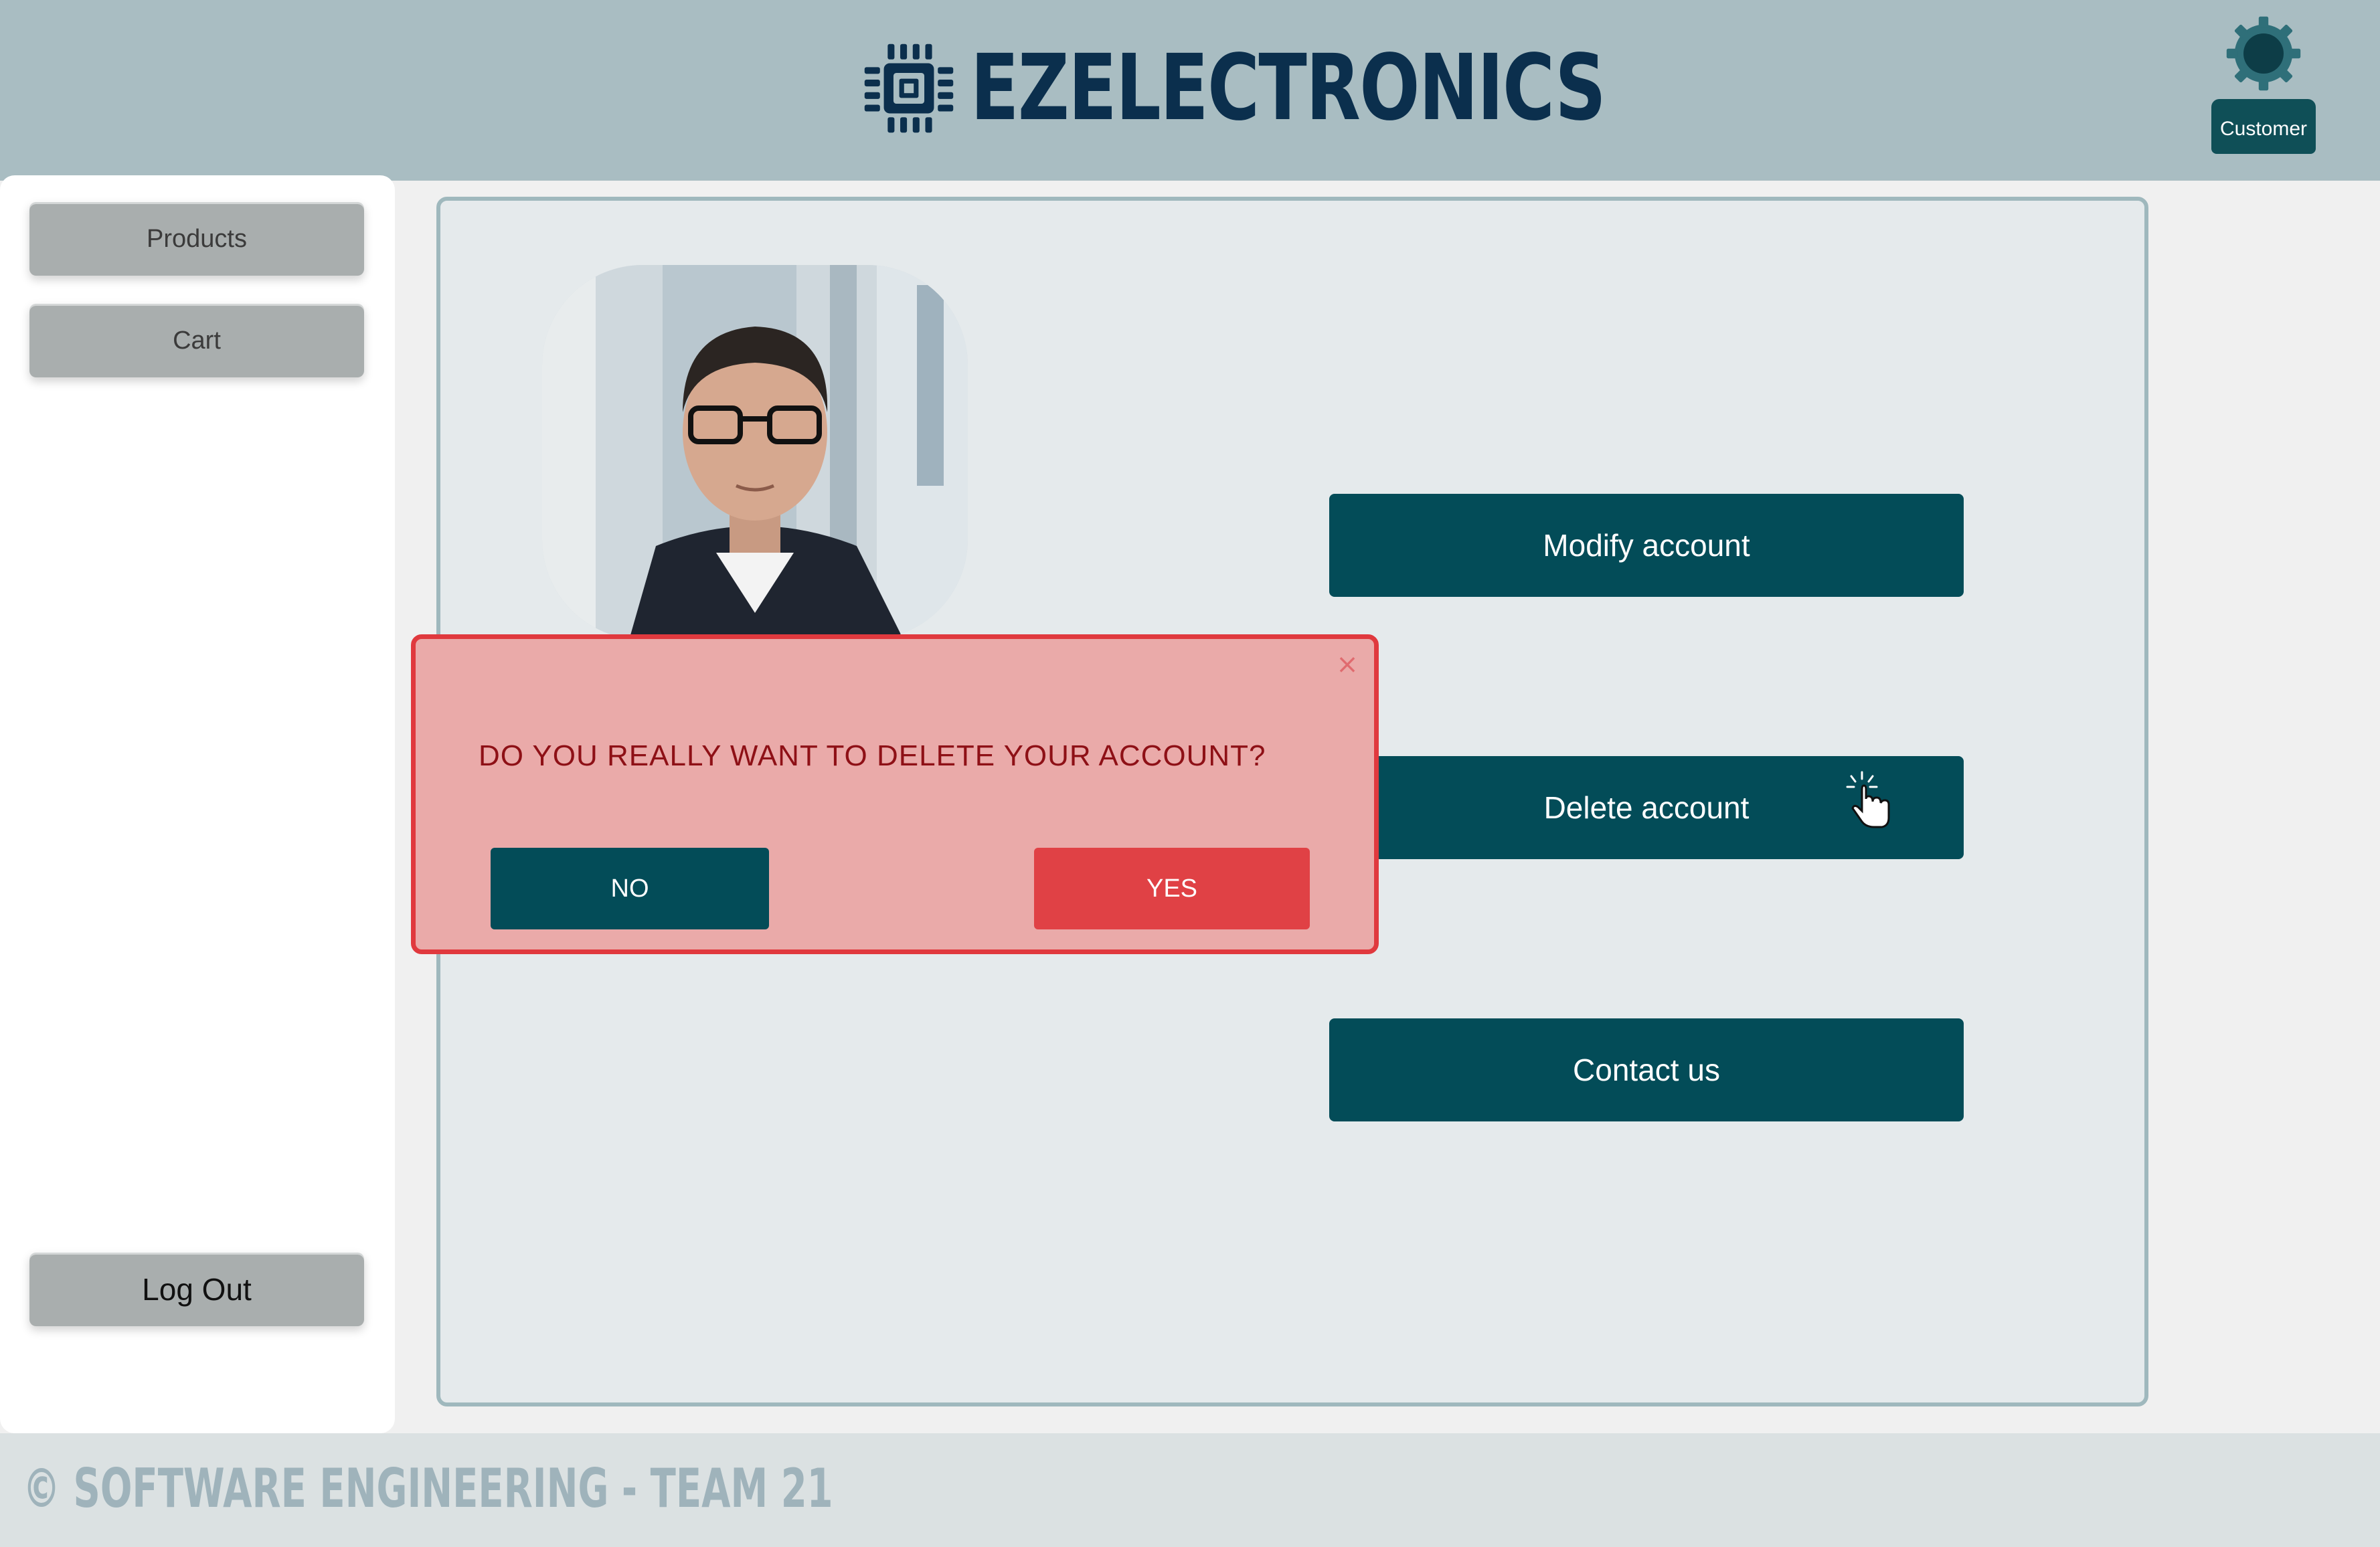 The width and height of the screenshot is (2380, 1547). I want to click on footer: © SOFTWARE ENGINEERING - TEAM 21, so click(1190, 1490).